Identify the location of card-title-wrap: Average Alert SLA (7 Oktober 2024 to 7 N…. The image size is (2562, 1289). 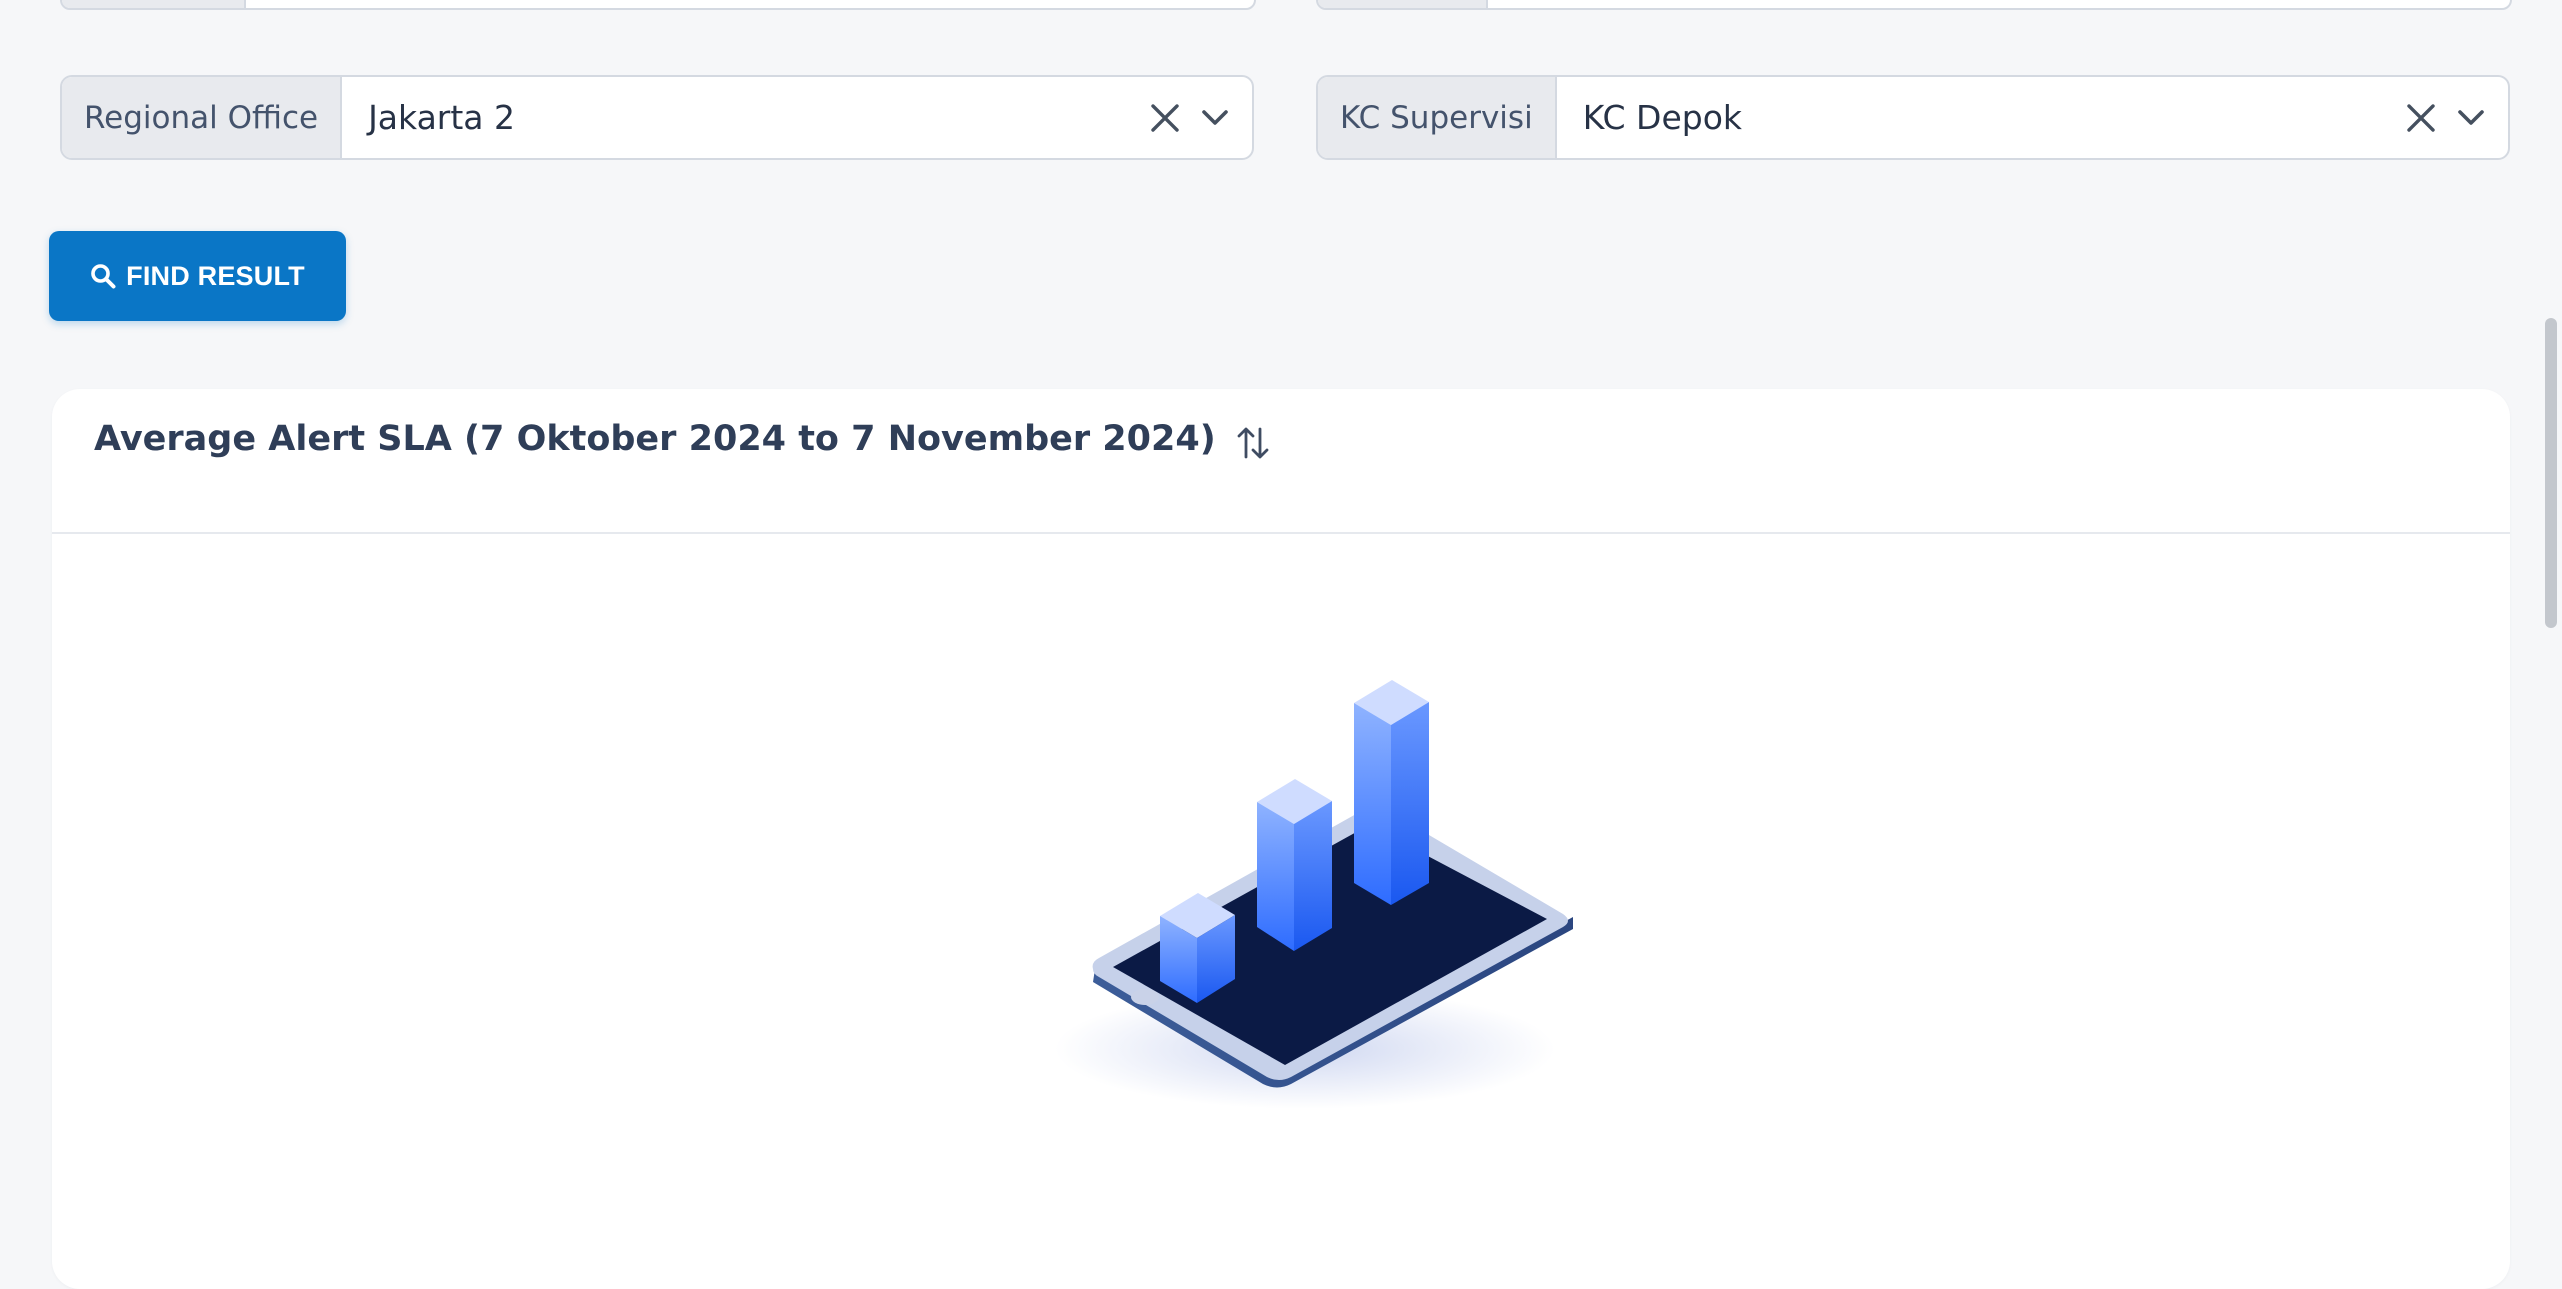
(682, 439).